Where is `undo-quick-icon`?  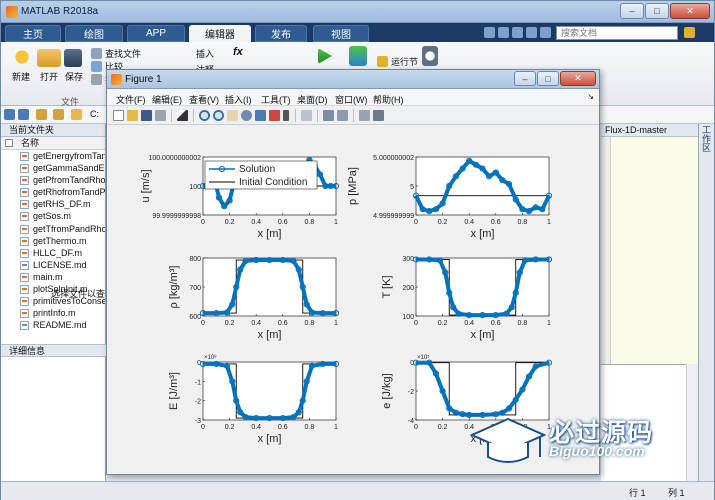 undo-quick-icon is located at coordinates (531, 32).